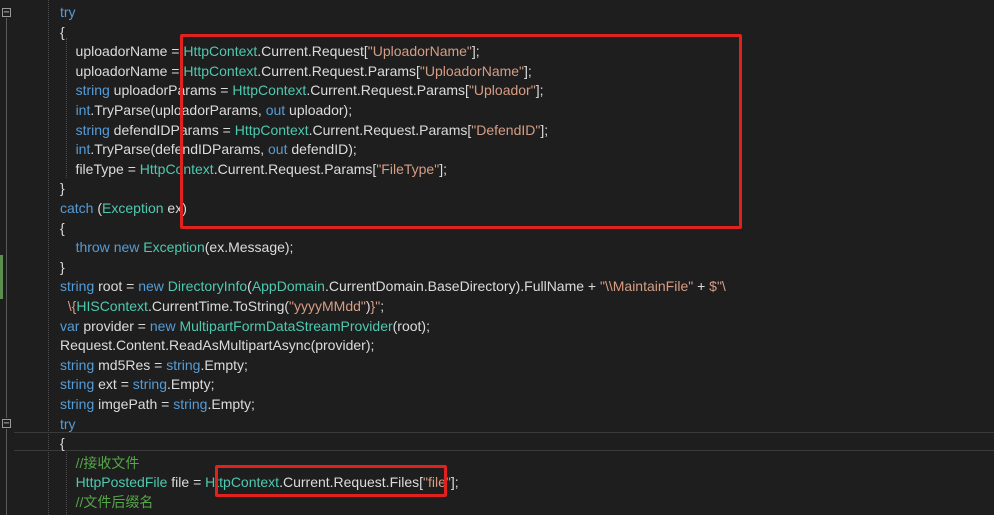 This screenshot has width=994, height=515. I want to click on editor-gutter, so click(7, 257).